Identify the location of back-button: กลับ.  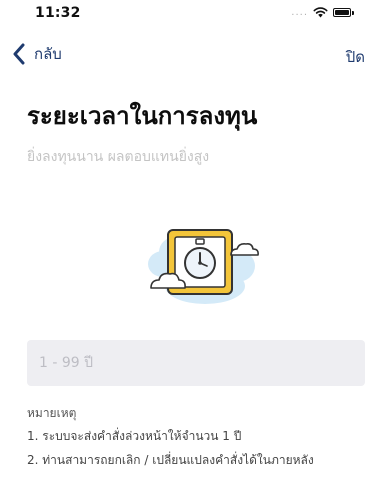
(37, 54).